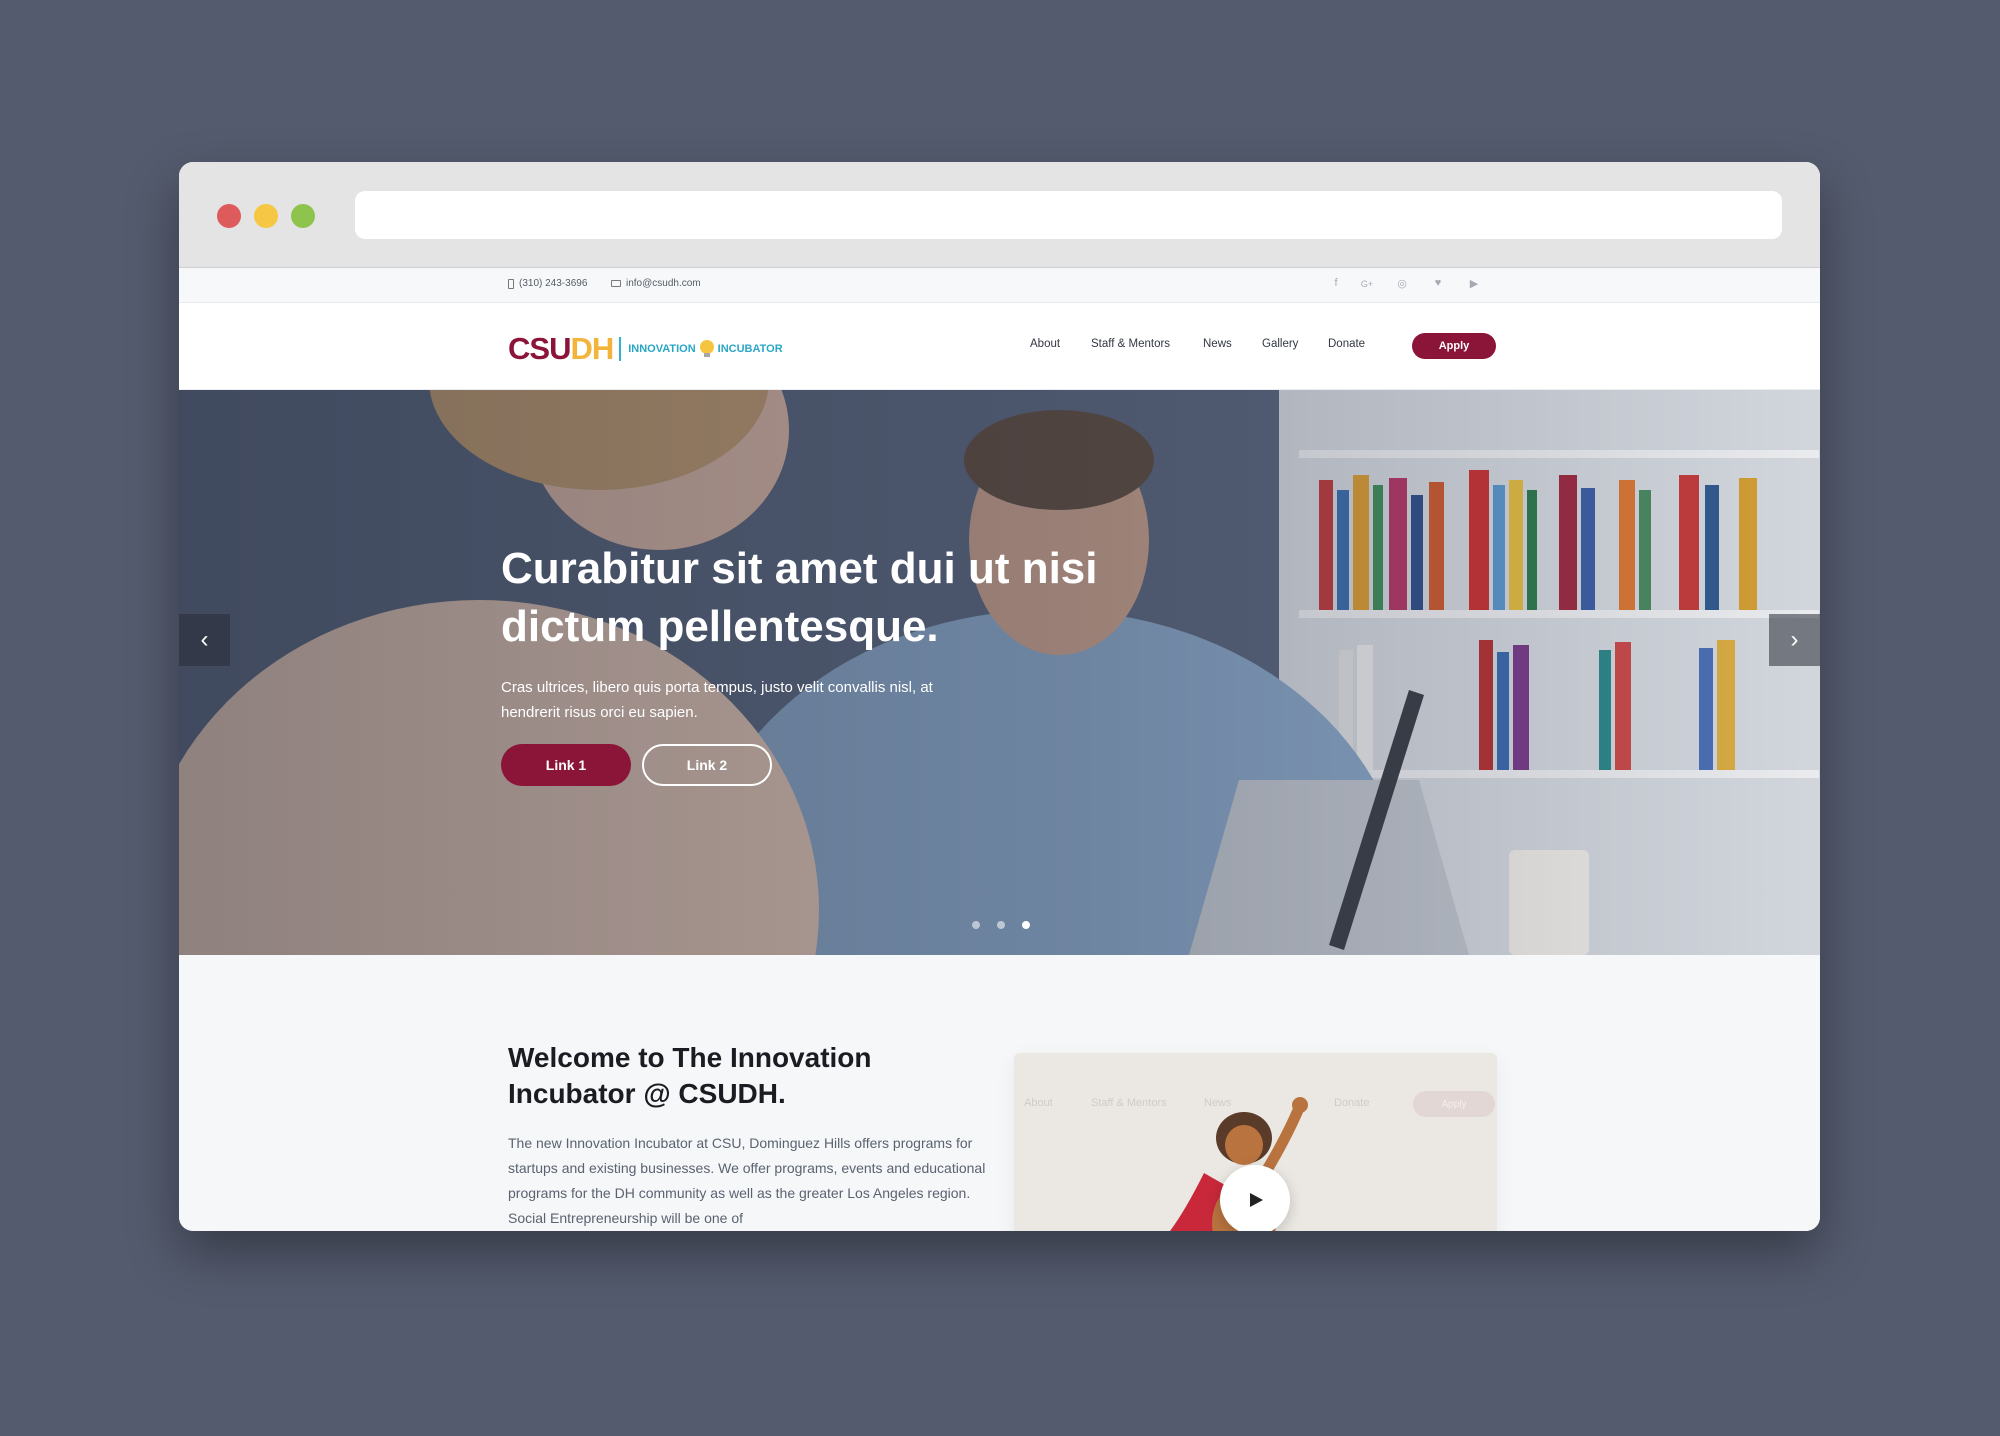  Describe the element at coordinates (1367, 284) in the screenshot. I see `google-plus-icon: G+` at that location.